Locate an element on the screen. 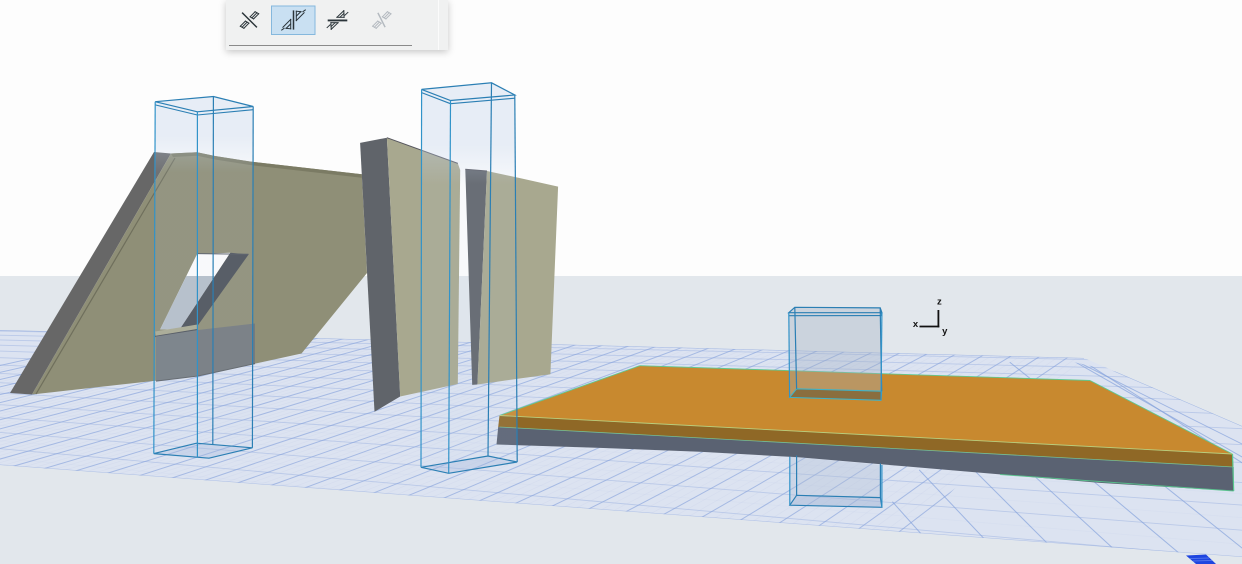 Image resolution: width=1242 pixels, height=564 pixels. svg-text: y is located at coordinates (945, 331).